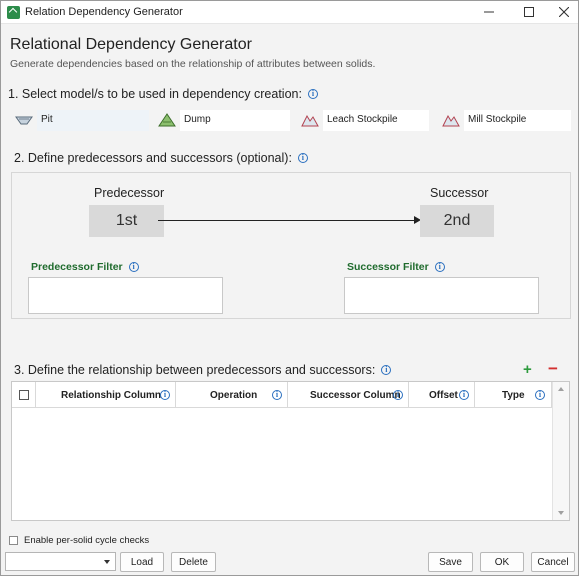 Image resolution: width=579 pixels, height=576 pixels. Describe the element at coordinates (47, 119) in the screenshot. I see `model-label: Pit` at that location.